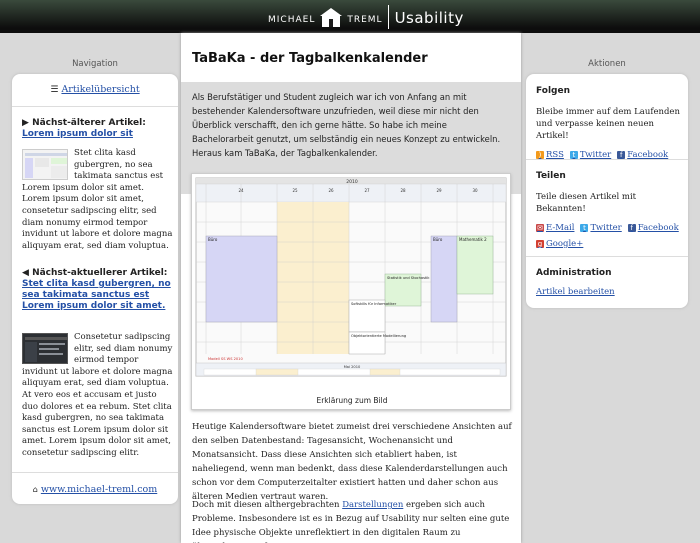  I want to click on newer-article-thumbnail, so click(45, 348).